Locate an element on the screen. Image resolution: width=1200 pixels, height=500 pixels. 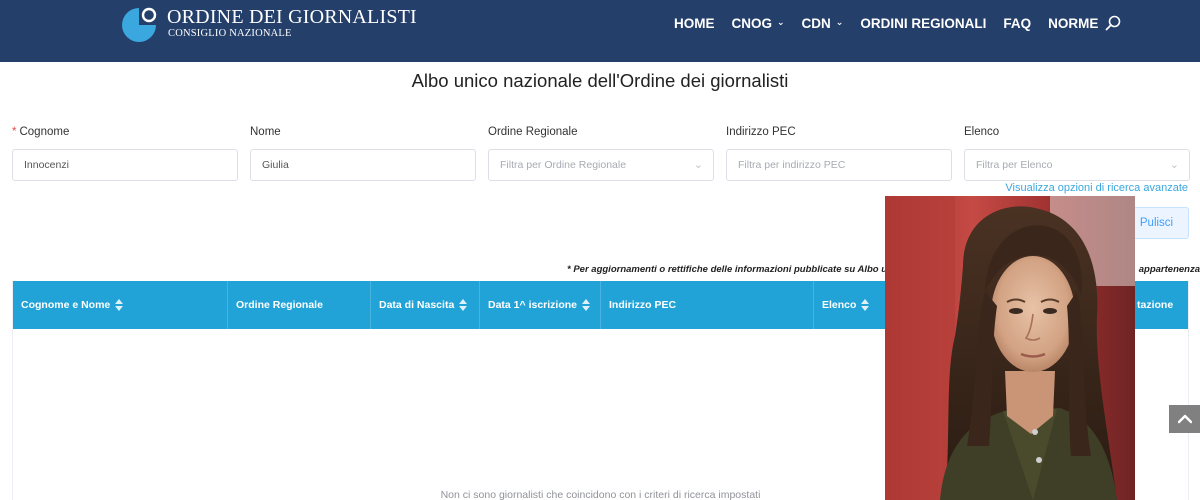
column-indirizzo-pec: Indirizzo PEC is located at coordinates (707, 305).